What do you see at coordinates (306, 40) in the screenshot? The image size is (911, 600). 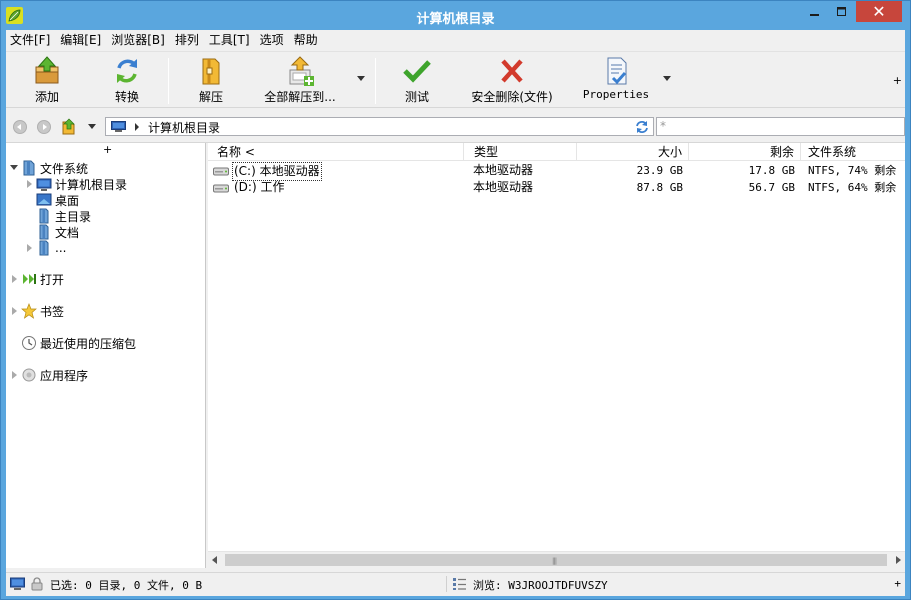 I see `menu-help: 帮助` at bounding box center [306, 40].